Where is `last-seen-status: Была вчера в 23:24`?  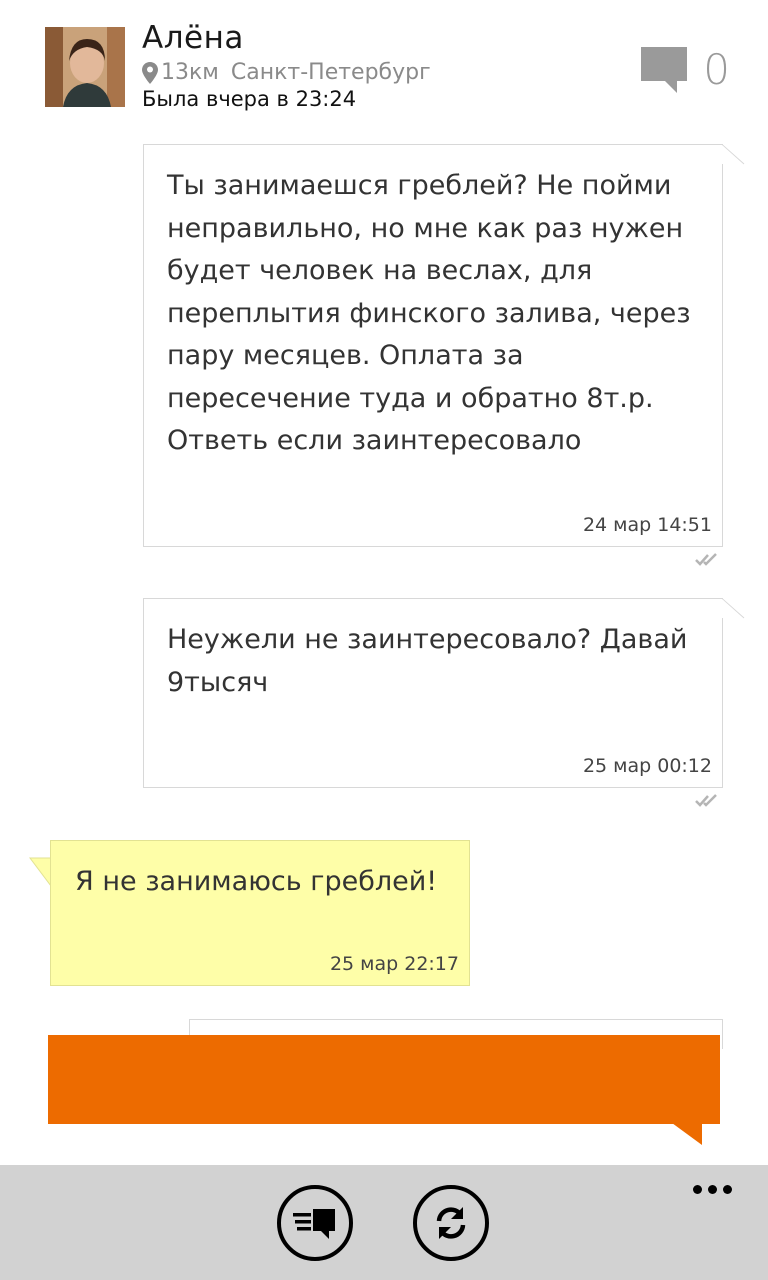 last-seen-status: Была вчера в 23:24 is located at coordinates (249, 99).